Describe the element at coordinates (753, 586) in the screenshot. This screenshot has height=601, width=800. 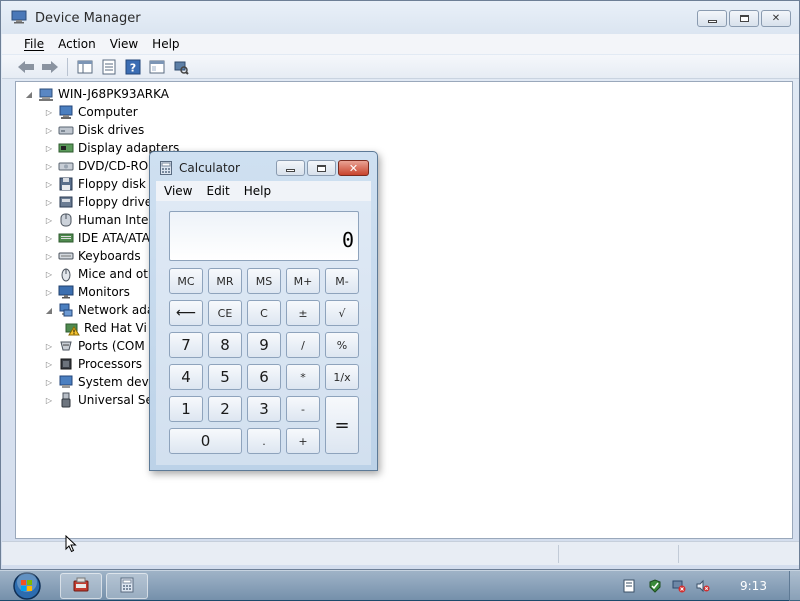
I see `taskbar-clock: 9:13` at that location.